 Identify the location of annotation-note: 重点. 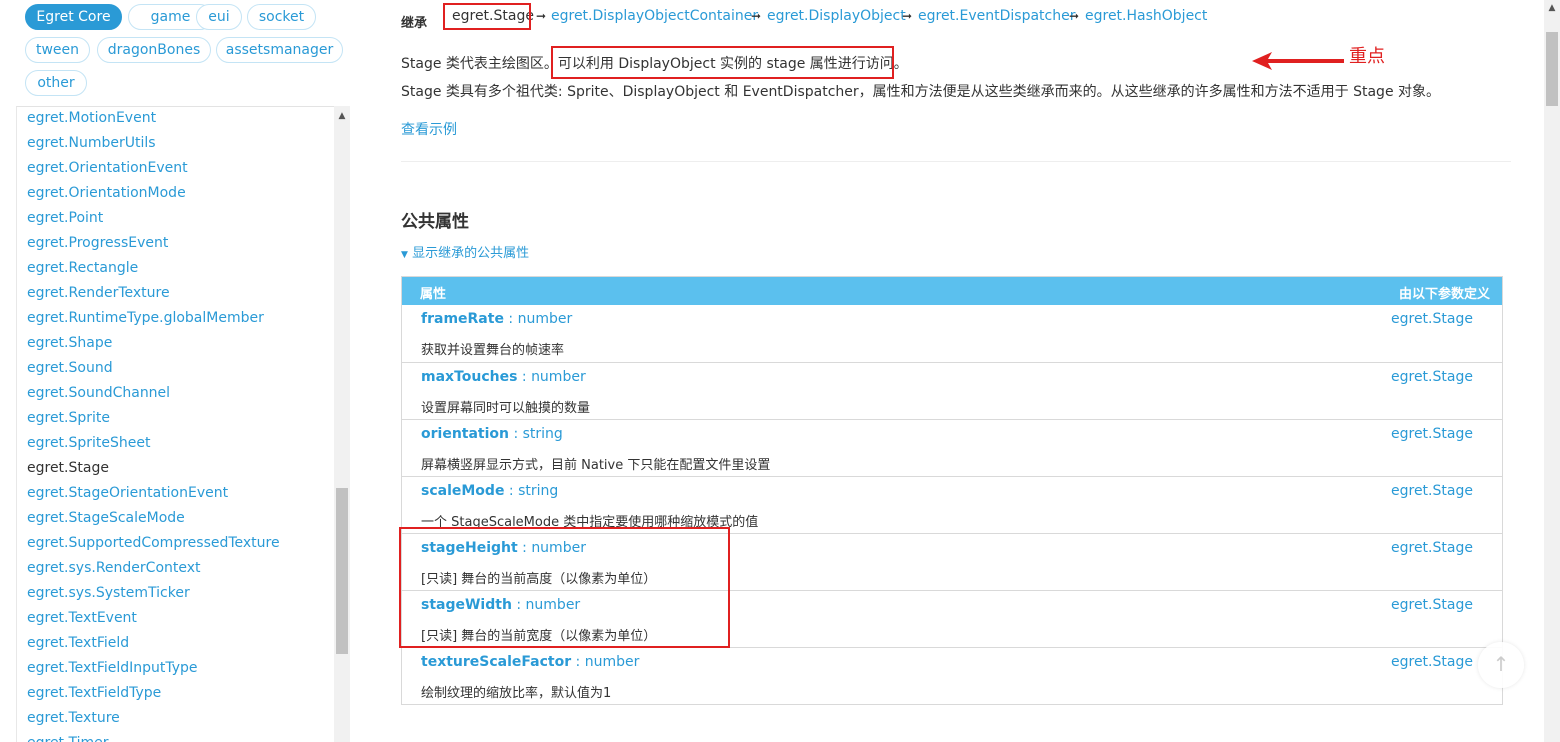
(1367, 56).